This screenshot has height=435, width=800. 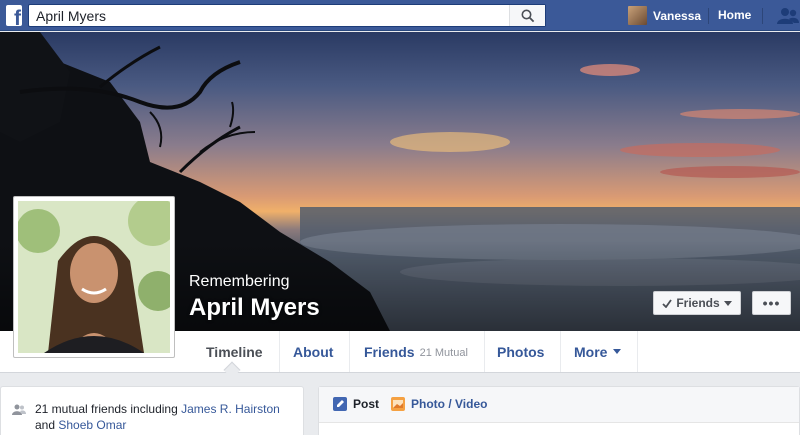 I want to click on friends-status-button: Friends, so click(x=697, y=303).